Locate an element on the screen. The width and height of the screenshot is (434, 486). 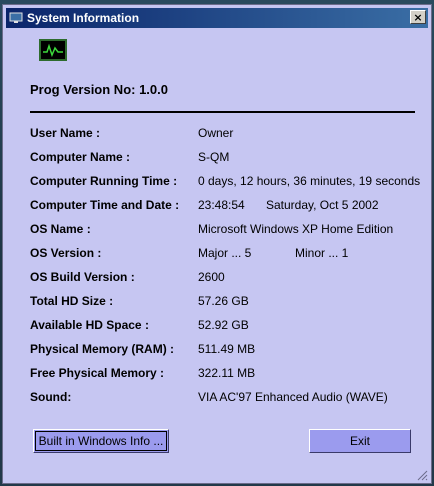
user-name-value: Owner is located at coordinates (216, 133).